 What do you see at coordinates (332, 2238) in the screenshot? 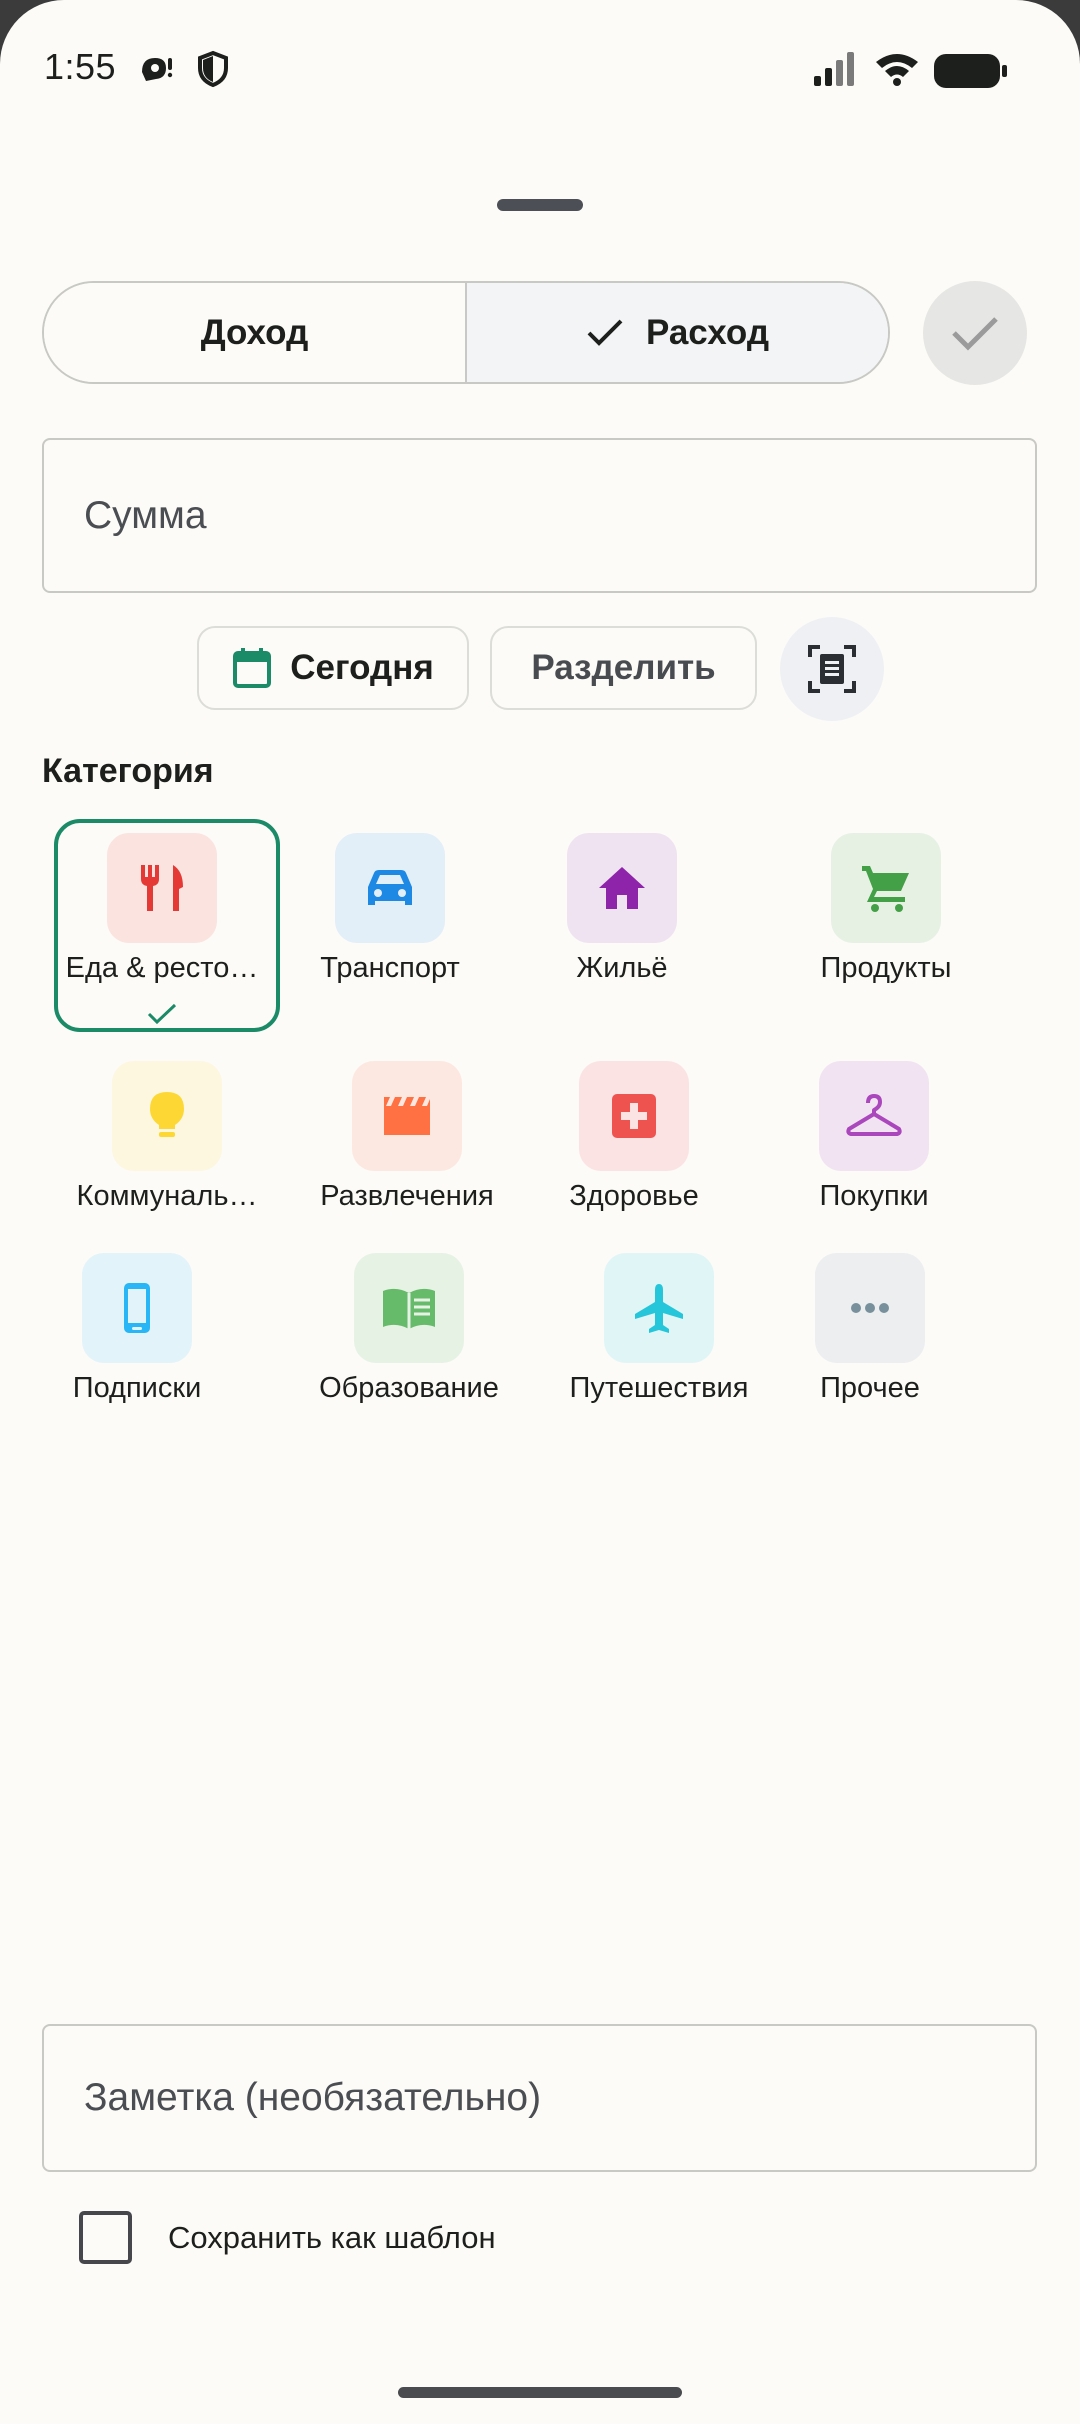
I see `save-template-label: Сохранить как шаблон` at bounding box center [332, 2238].